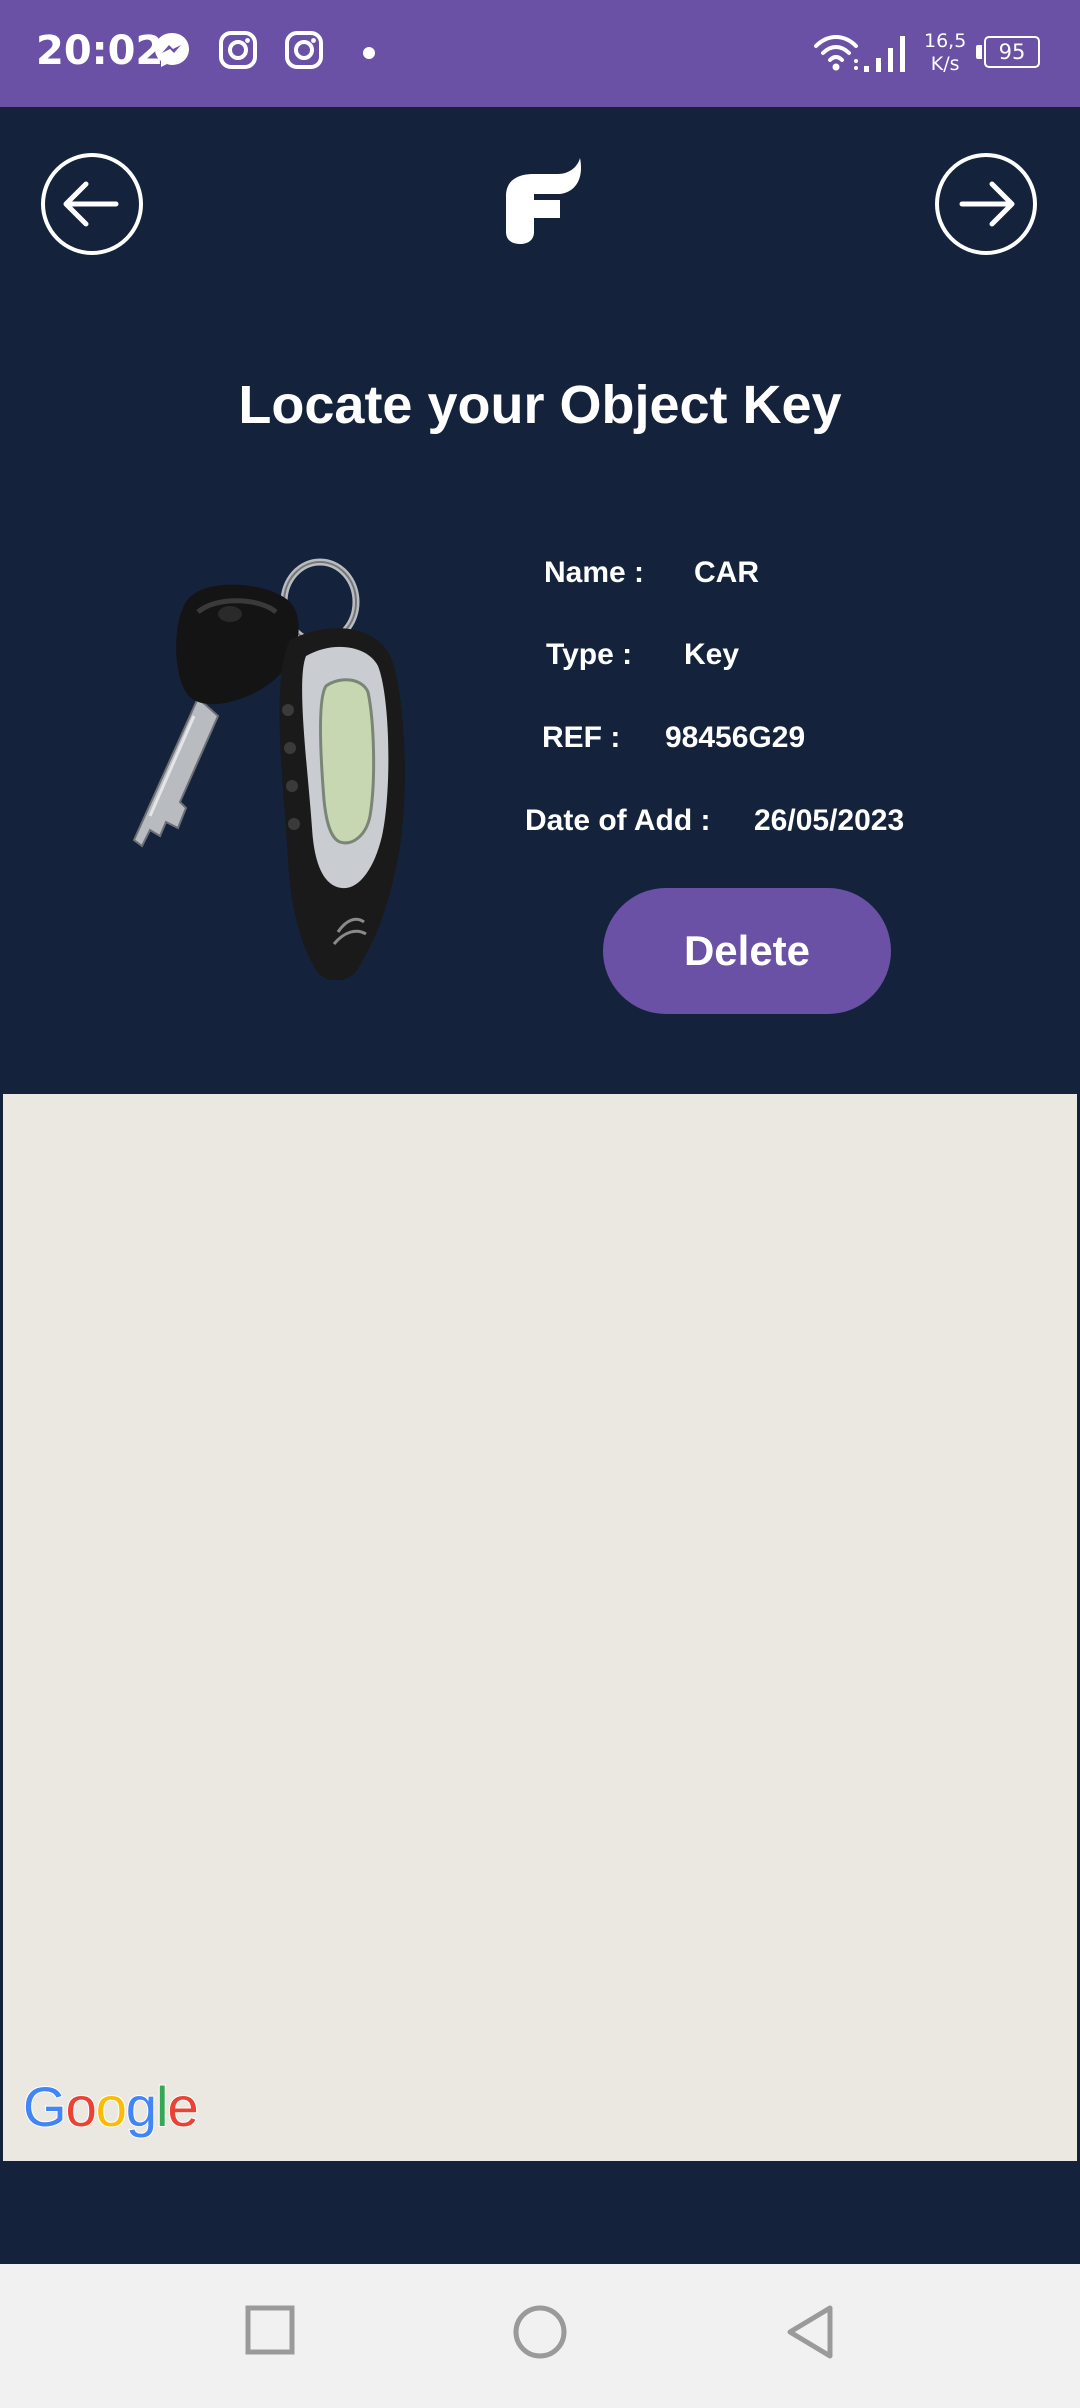  Describe the element at coordinates (268, 769) in the screenshot. I see `car-key-image` at that location.